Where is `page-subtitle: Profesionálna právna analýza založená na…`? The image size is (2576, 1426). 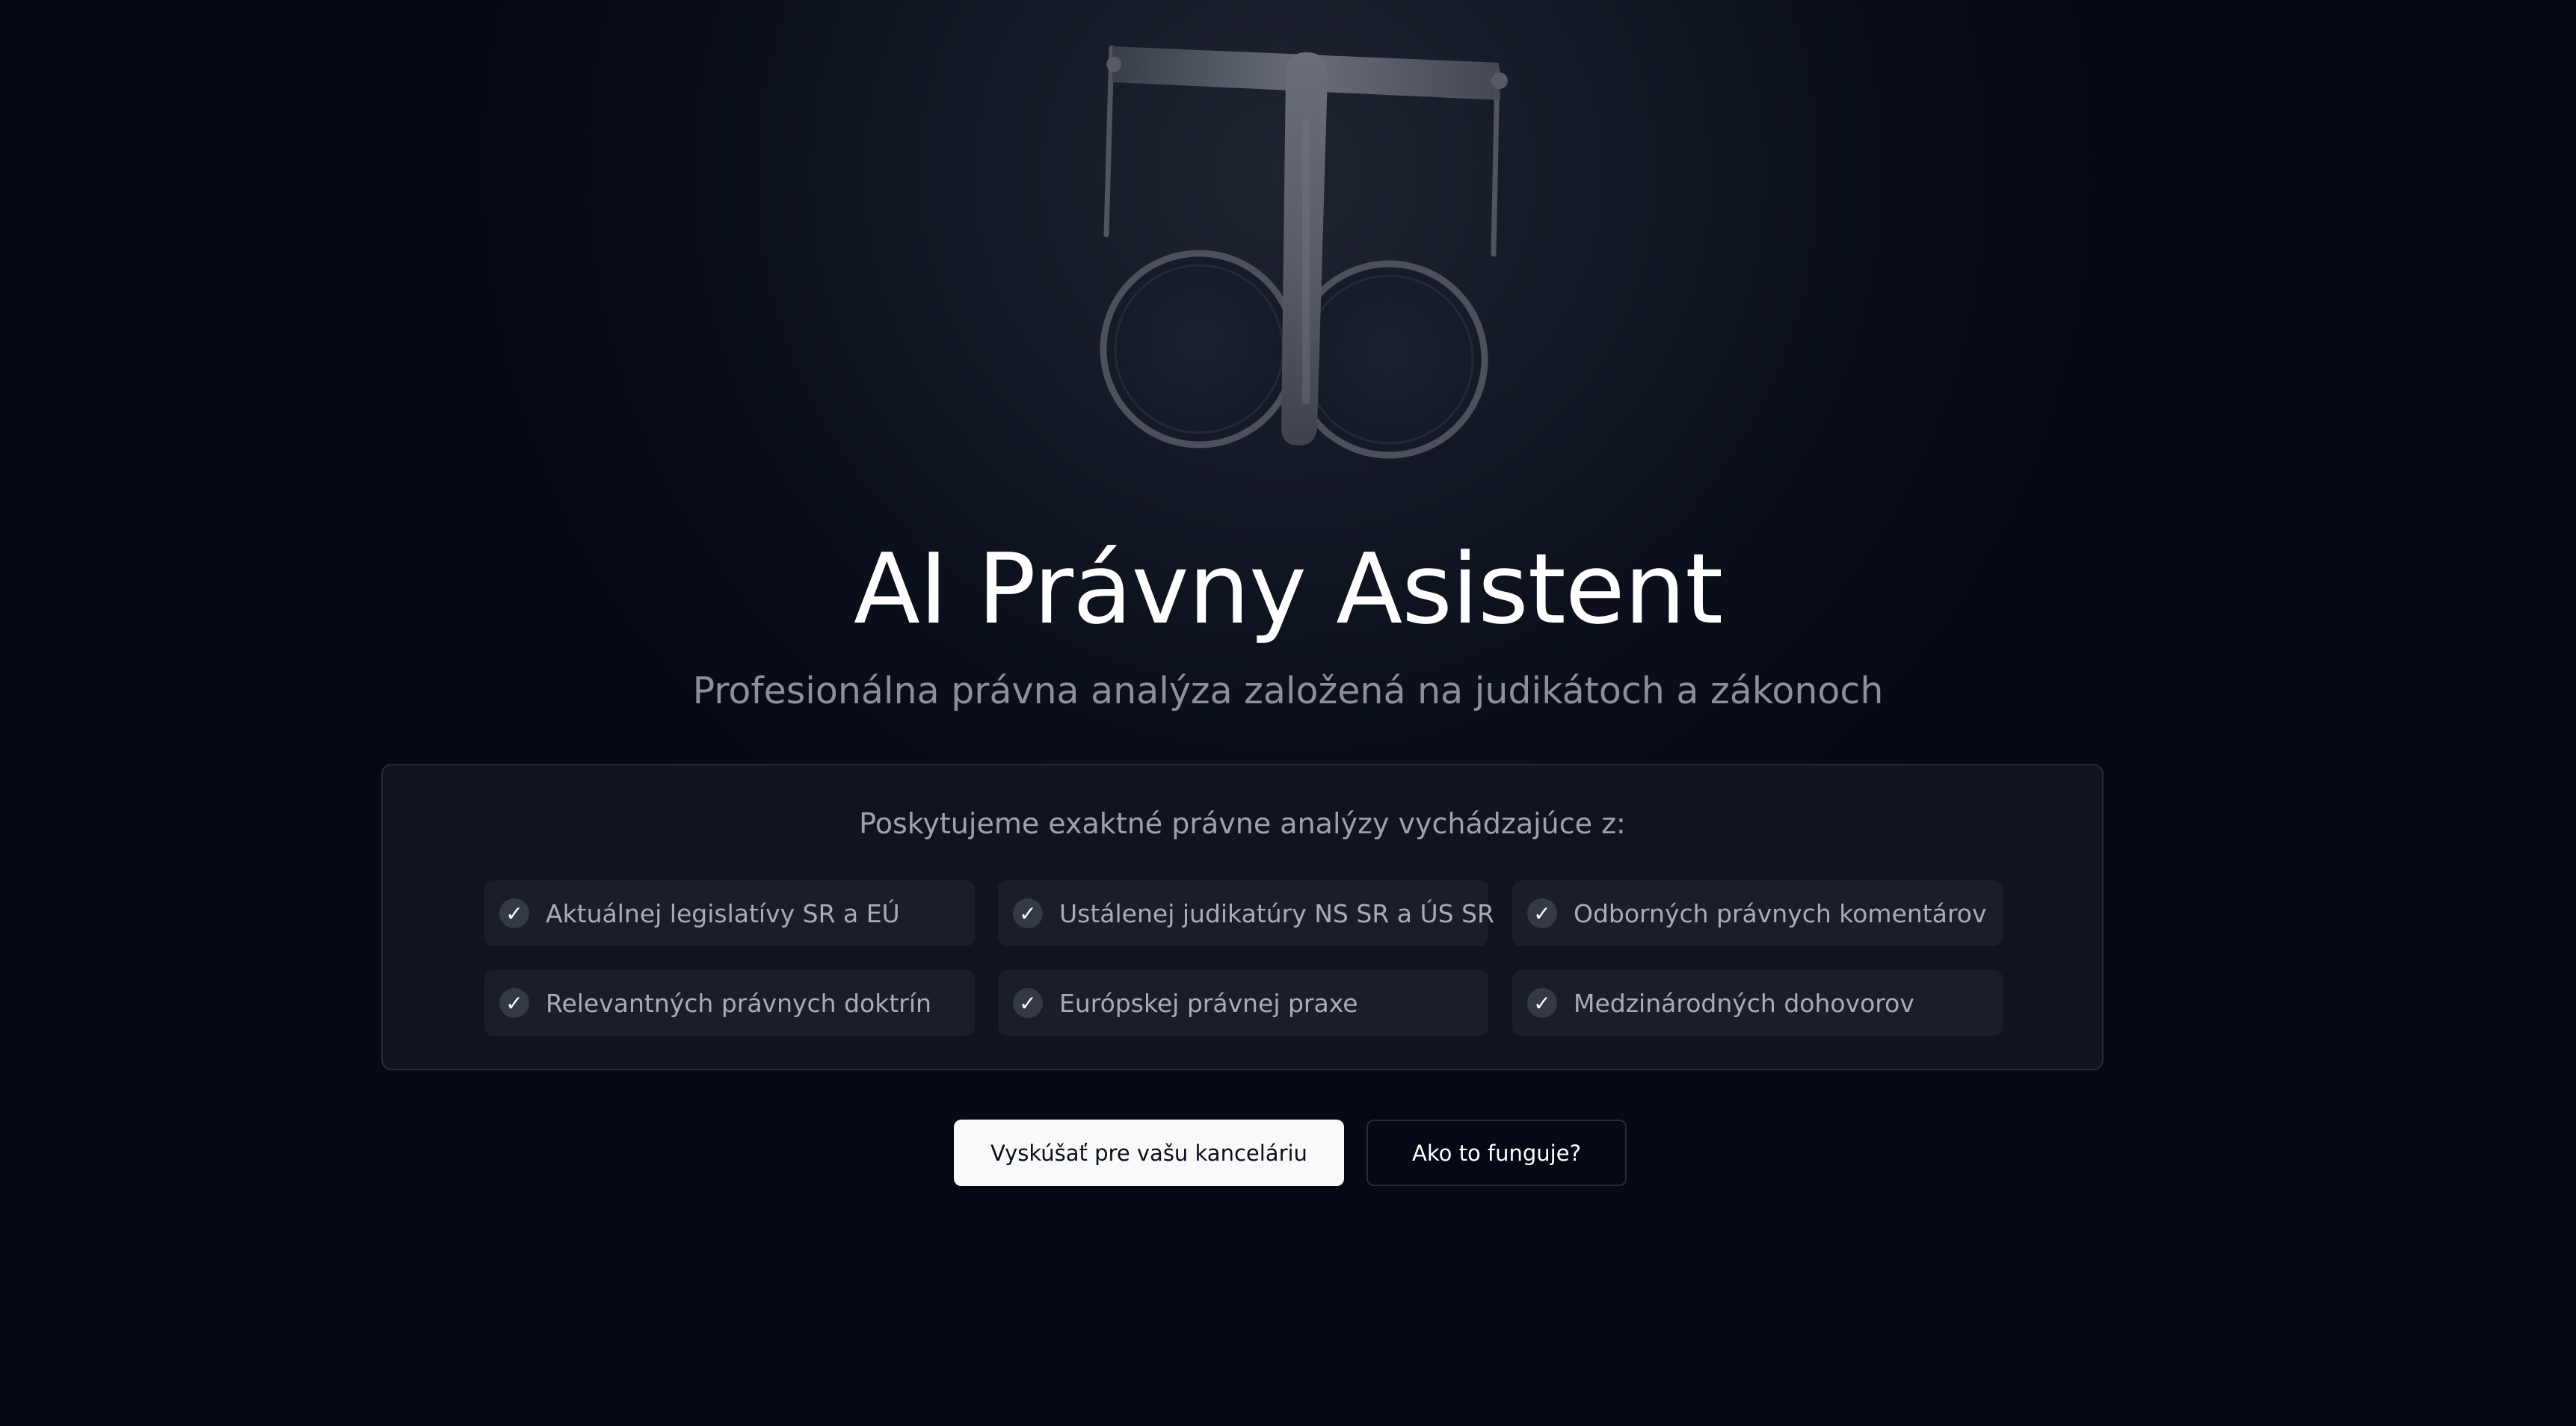 page-subtitle: Profesionálna právna analýza založená na… is located at coordinates (1288, 691).